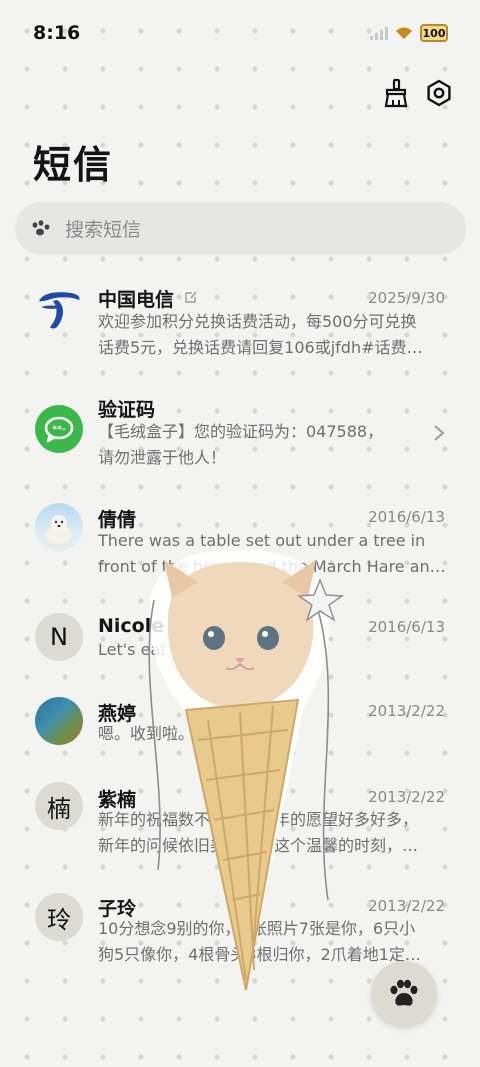  What do you see at coordinates (59, 806) in the screenshot?
I see `avatar: 楠` at bounding box center [59, 806].